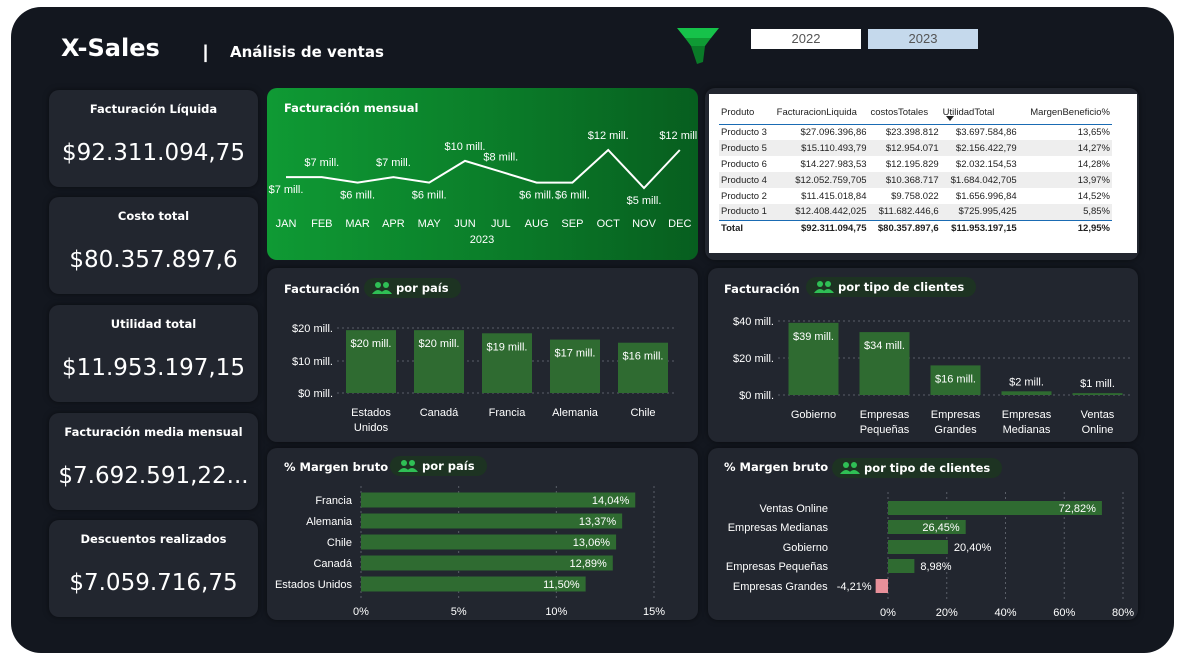  Describe the element at coordinates (1078, 509) in the screenshot. I see `data-label: 72,82%` at that location.